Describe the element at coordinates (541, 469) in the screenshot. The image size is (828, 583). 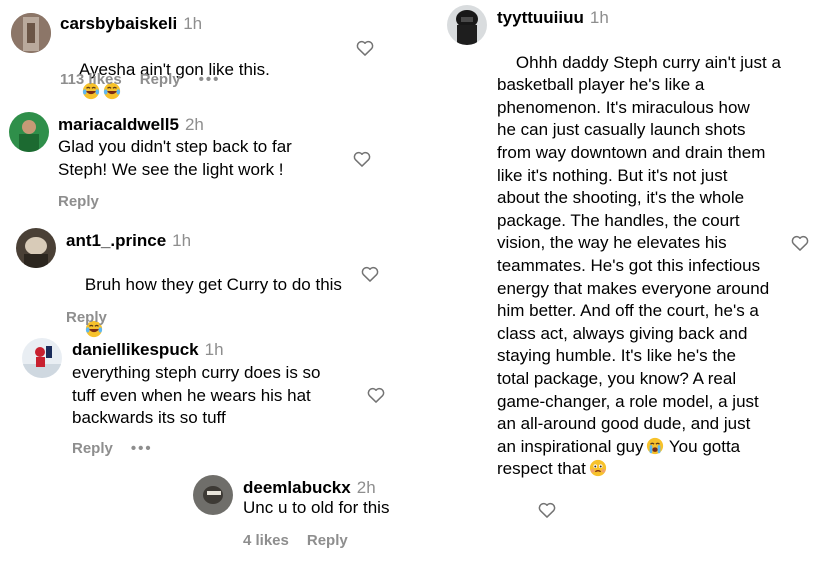
I see `comment-text-tail: respect that` at that location.